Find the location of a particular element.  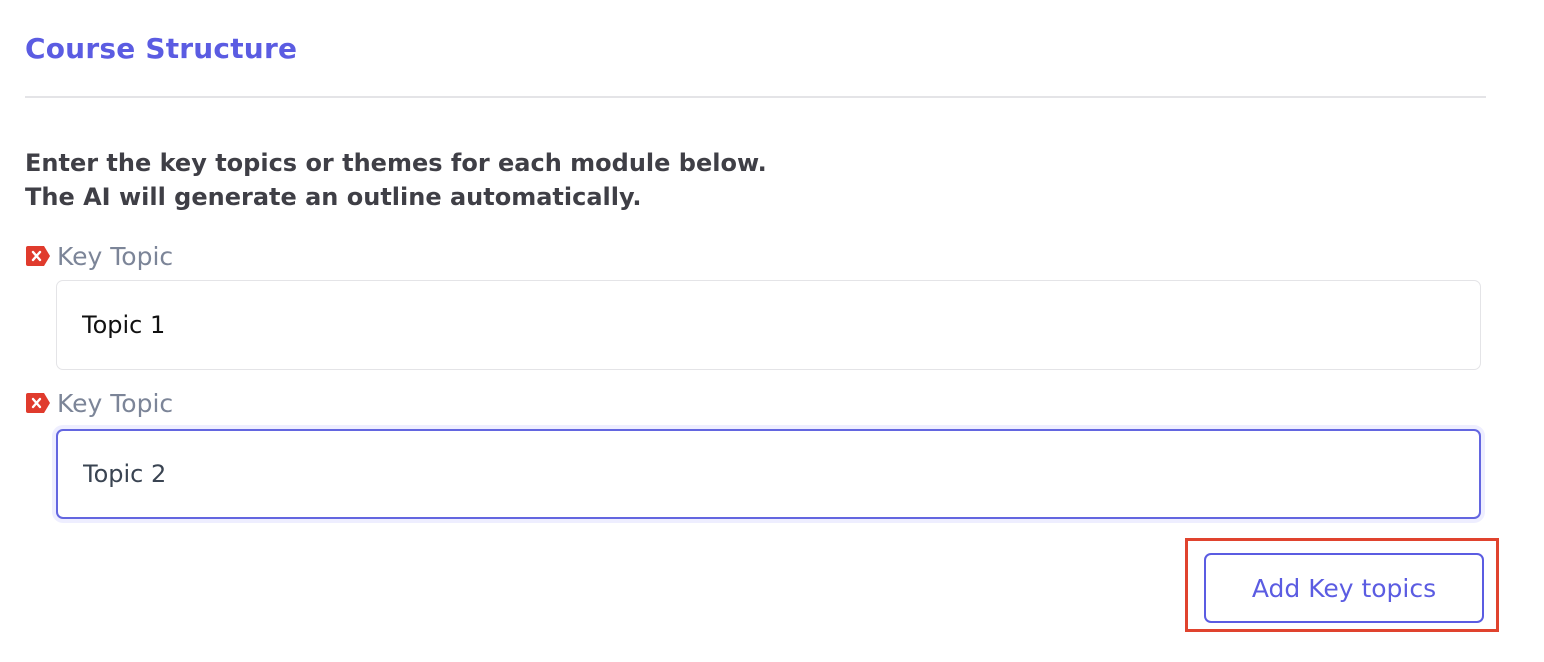

section-title: Course Structure is located at coordinates (161, 48).